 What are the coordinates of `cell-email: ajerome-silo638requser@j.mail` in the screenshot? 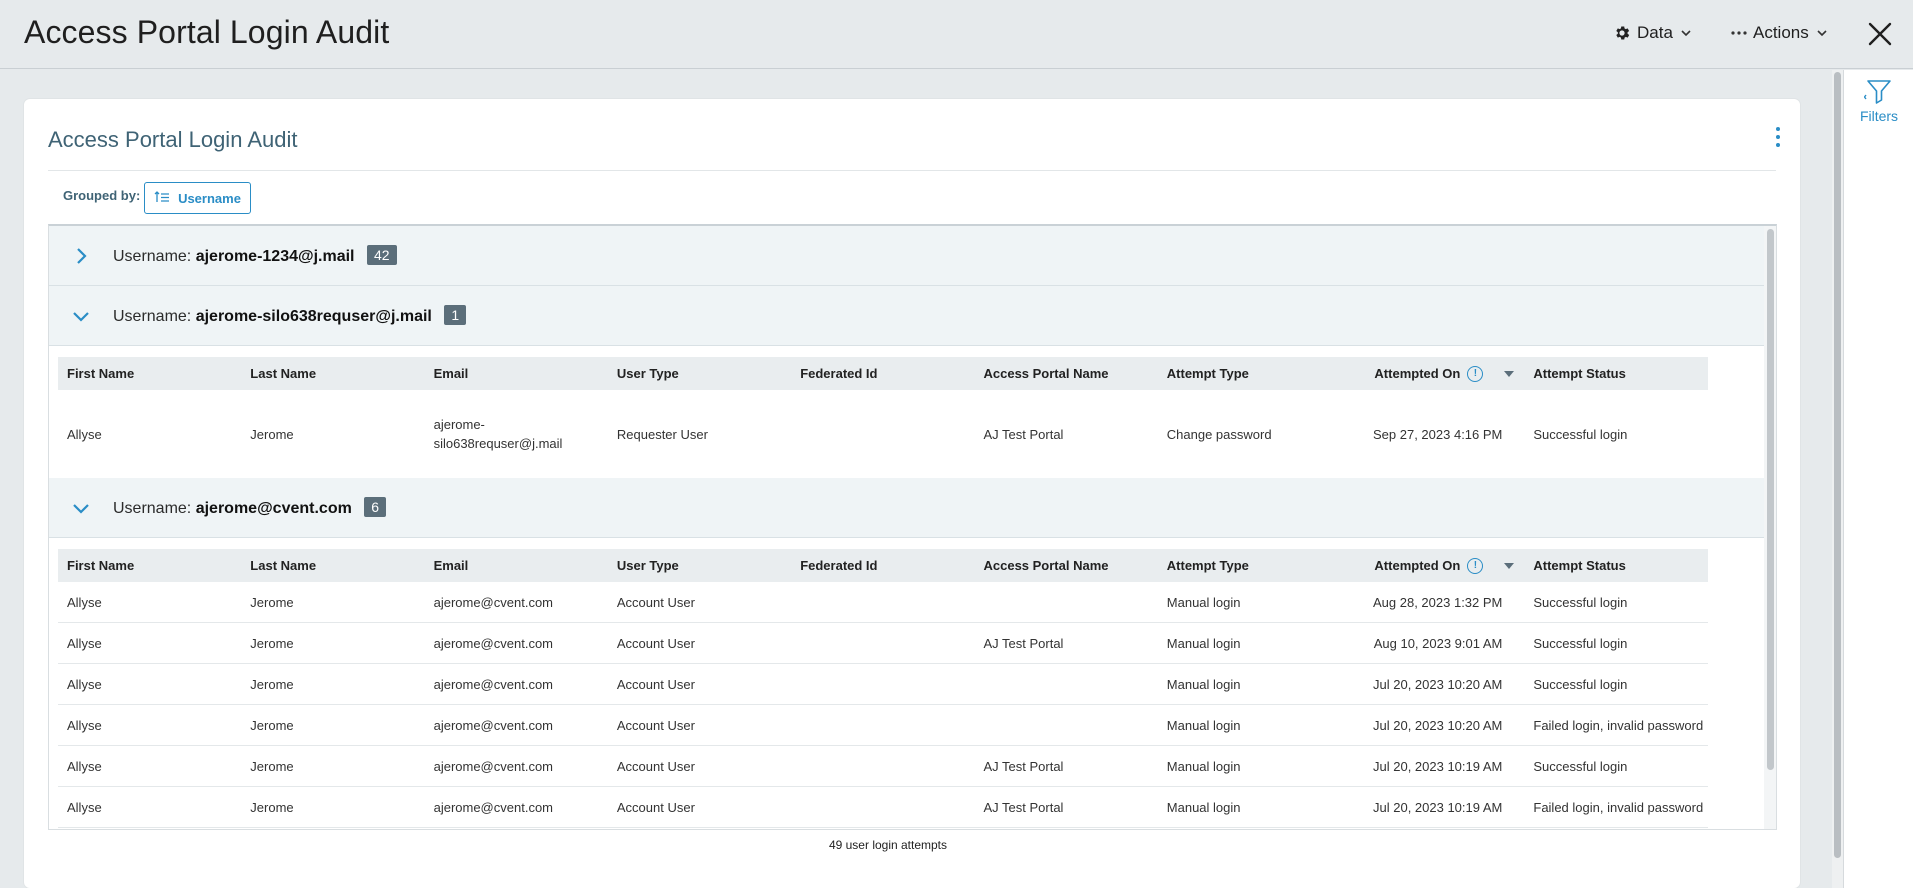 It's located at (498, 434).